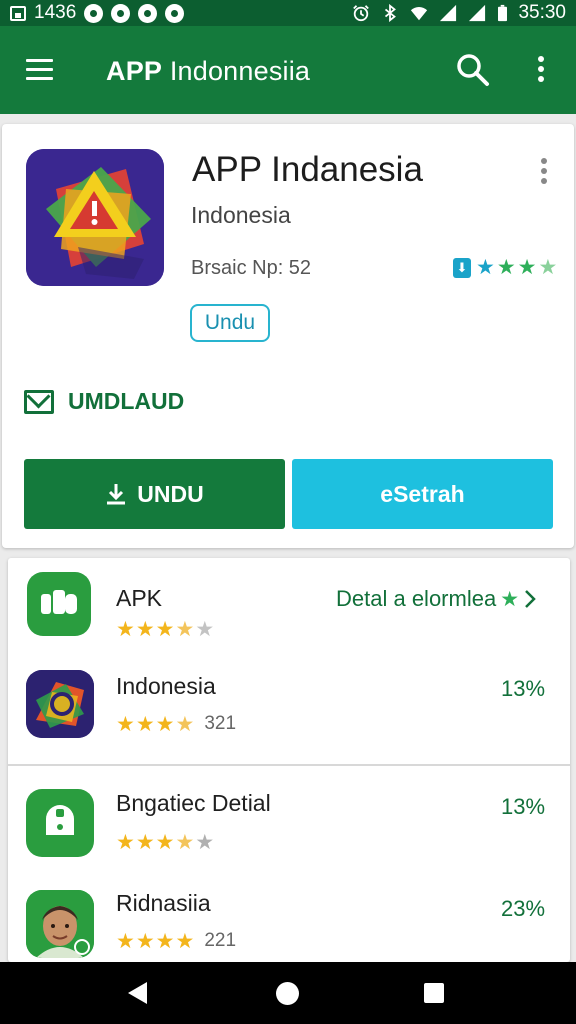 The height and width of the screenshot is (1024, 576). I want to click on back-icon, so click(137, 993).